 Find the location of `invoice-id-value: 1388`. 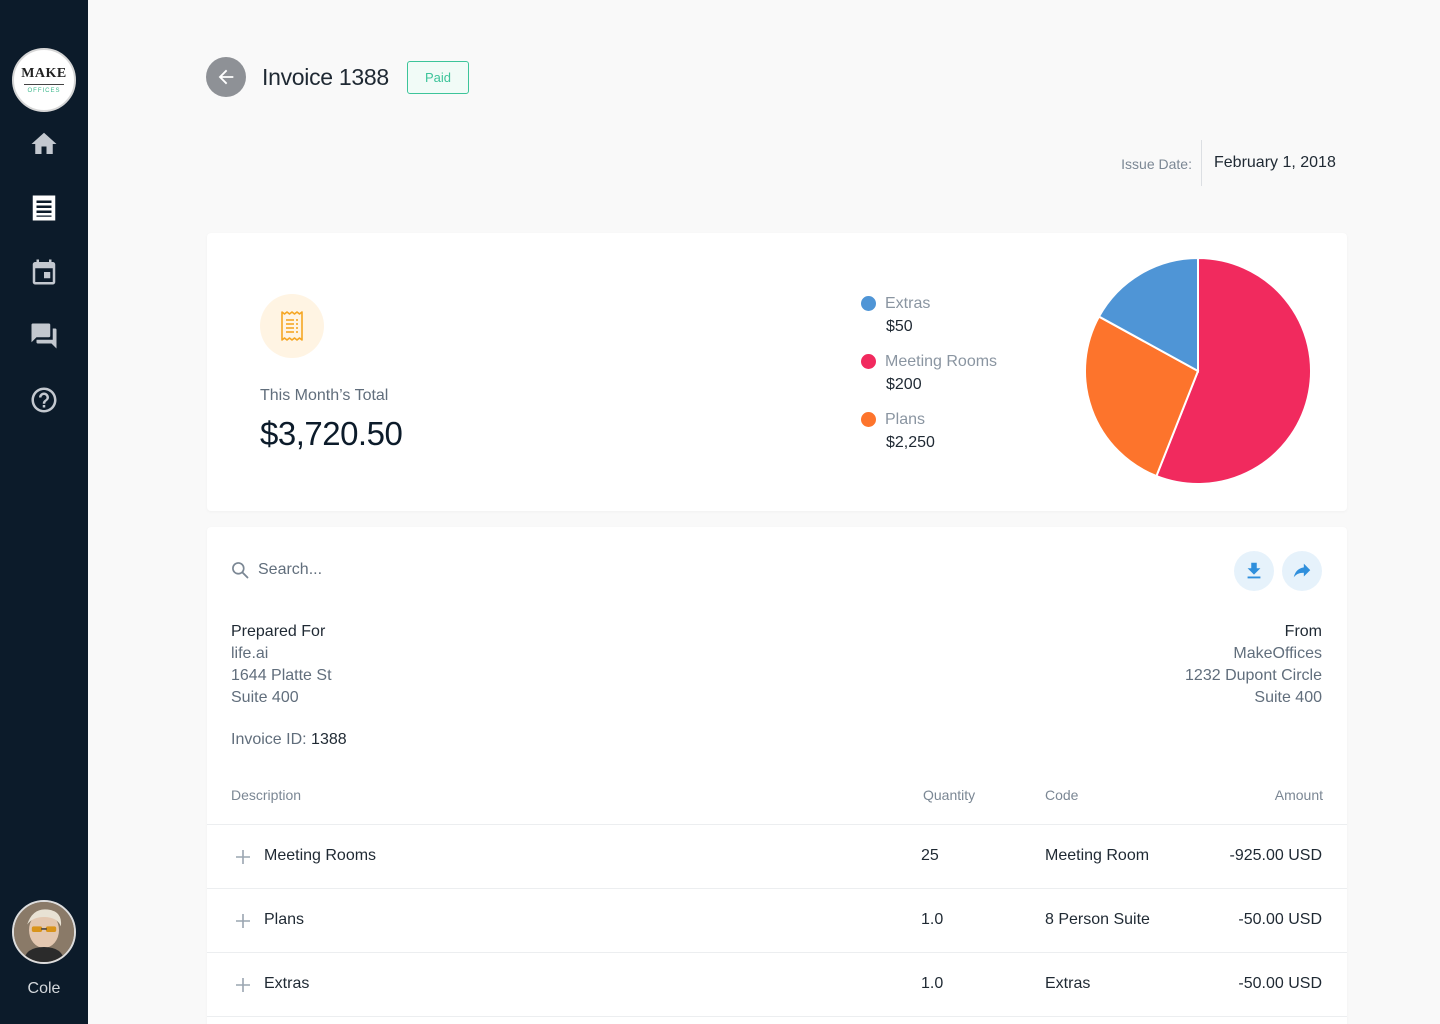

invoice-id-value: 1388 is located at coordinates (329, 739).